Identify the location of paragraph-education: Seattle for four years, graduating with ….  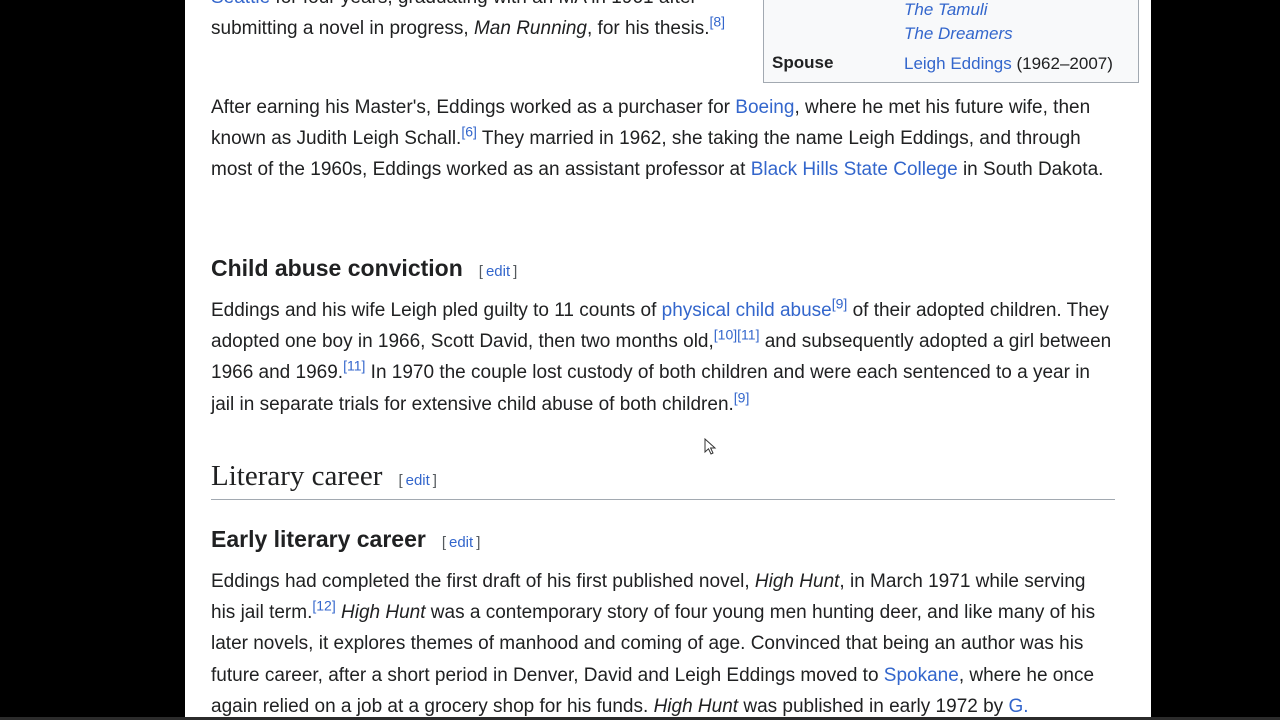
(471, 22).